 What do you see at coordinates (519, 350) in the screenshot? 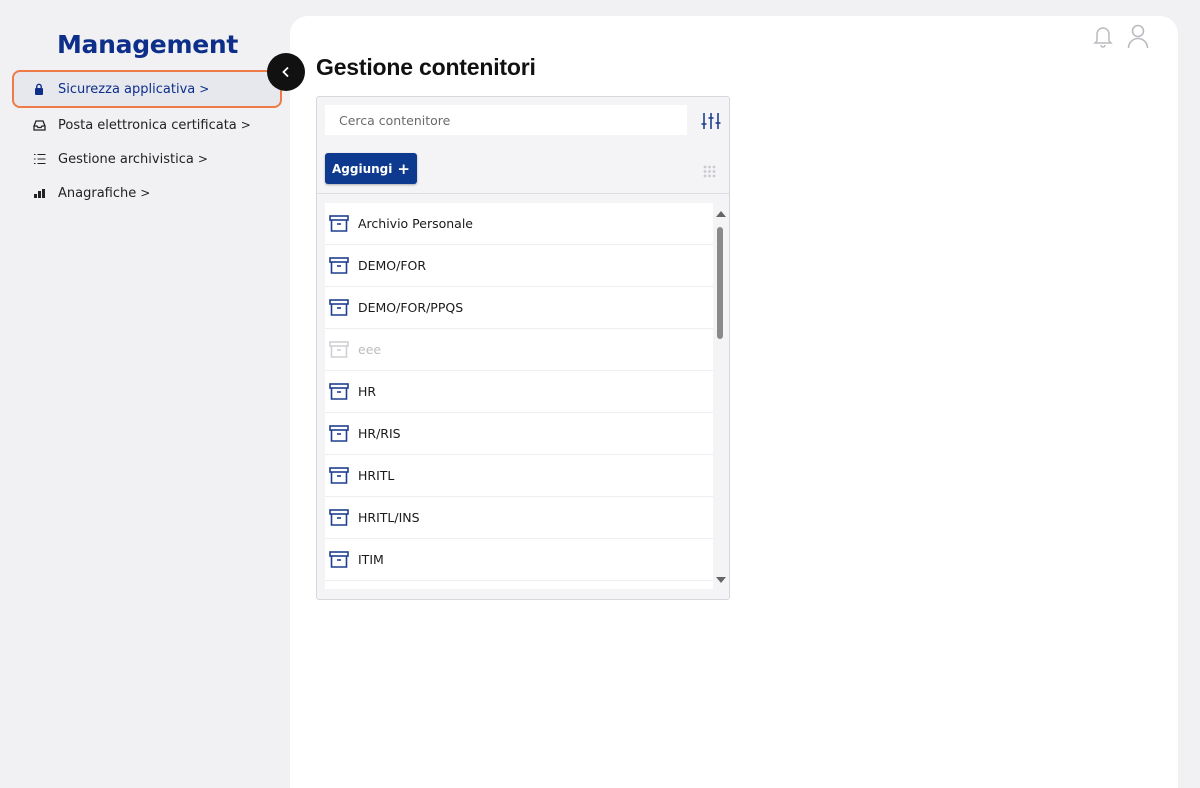
I see `list-item: eee` at bounding box center [519, 350].